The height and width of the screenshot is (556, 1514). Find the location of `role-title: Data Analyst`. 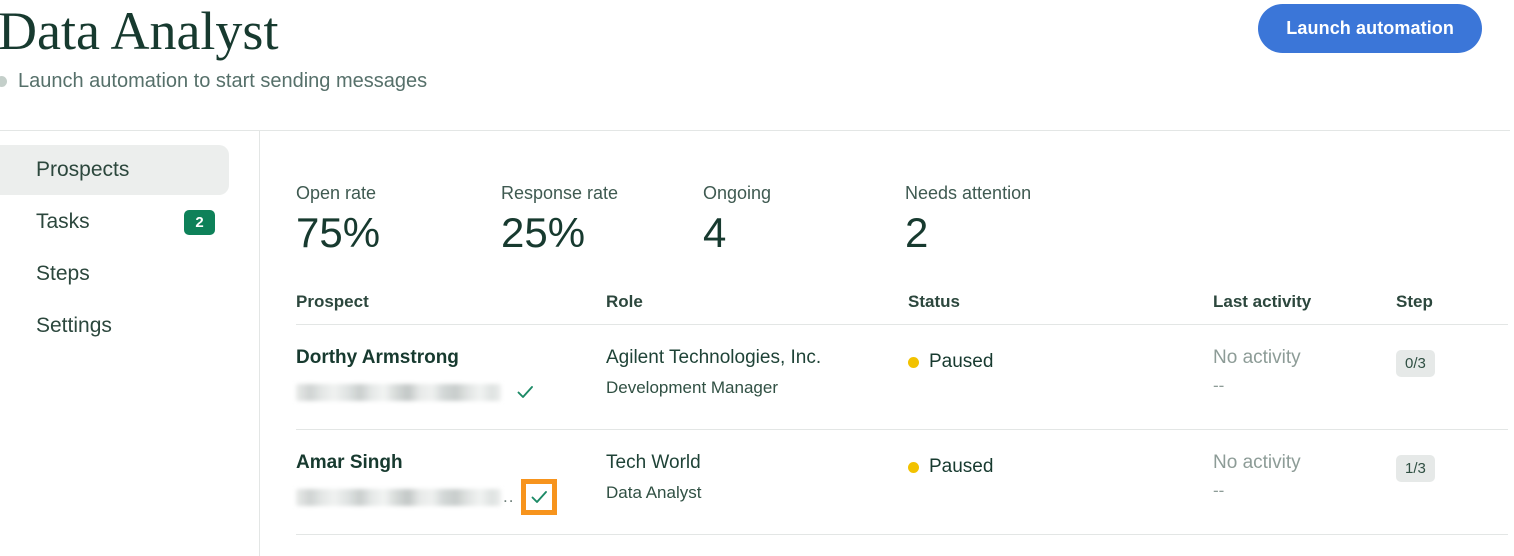

role-title: Data Analyst is located at coordinates (654, 492).